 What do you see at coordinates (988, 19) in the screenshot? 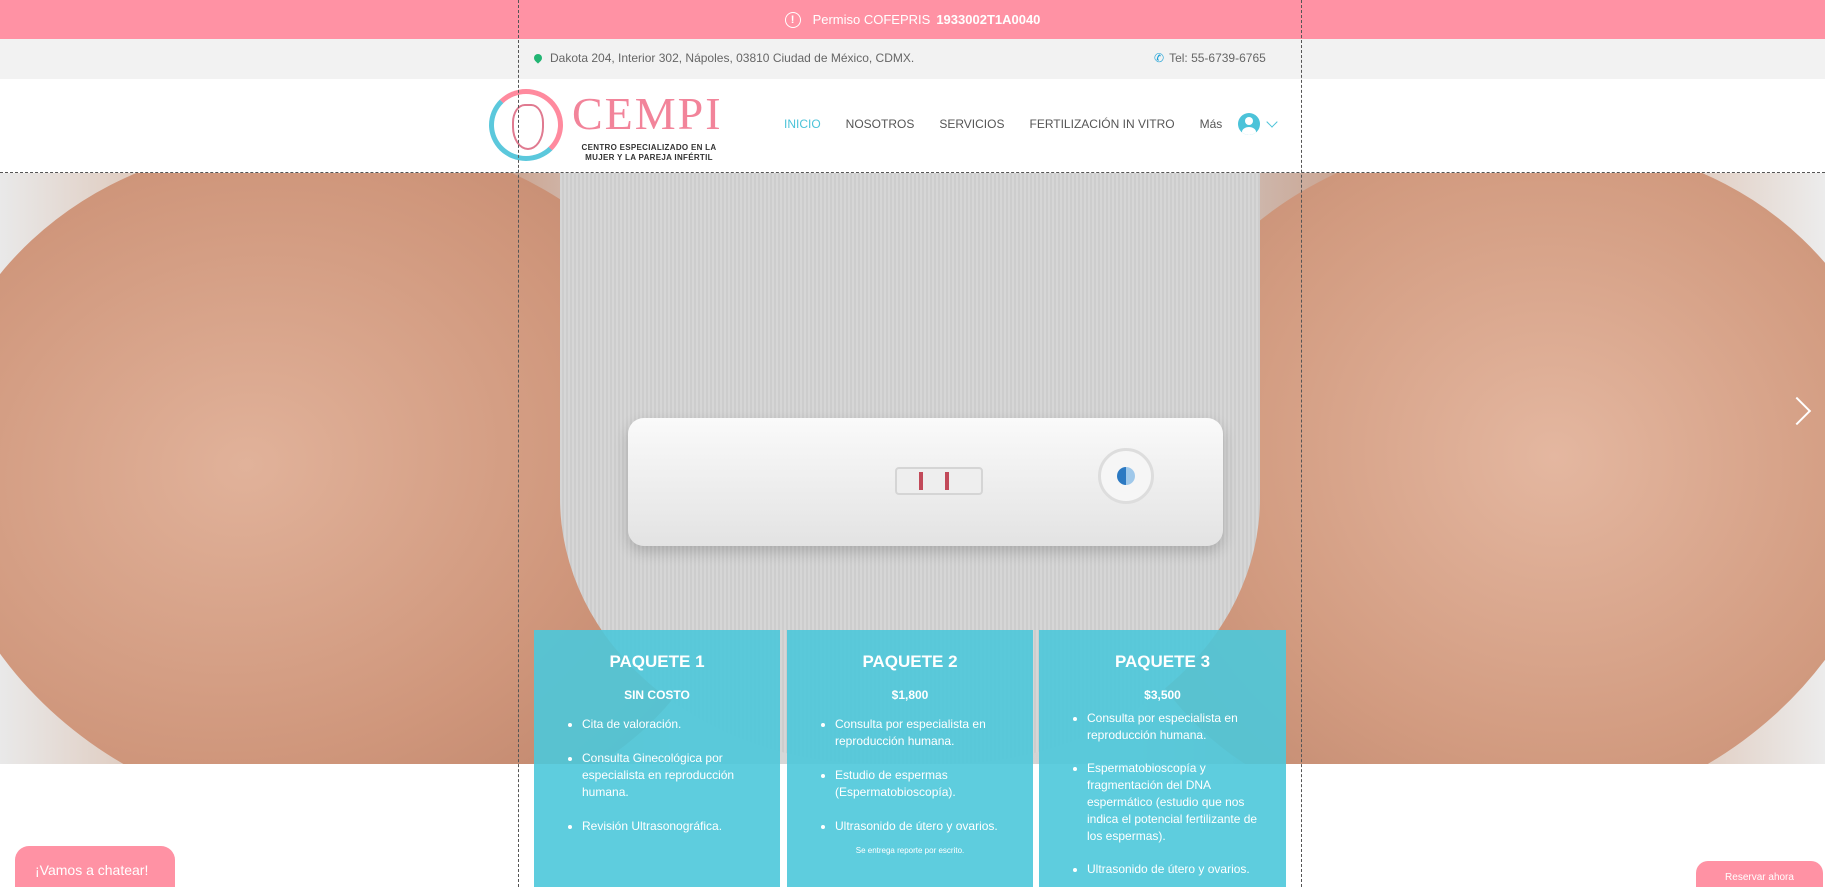
I see `permit-number: 1933002T1A0040` at bounding box center [988, 19].